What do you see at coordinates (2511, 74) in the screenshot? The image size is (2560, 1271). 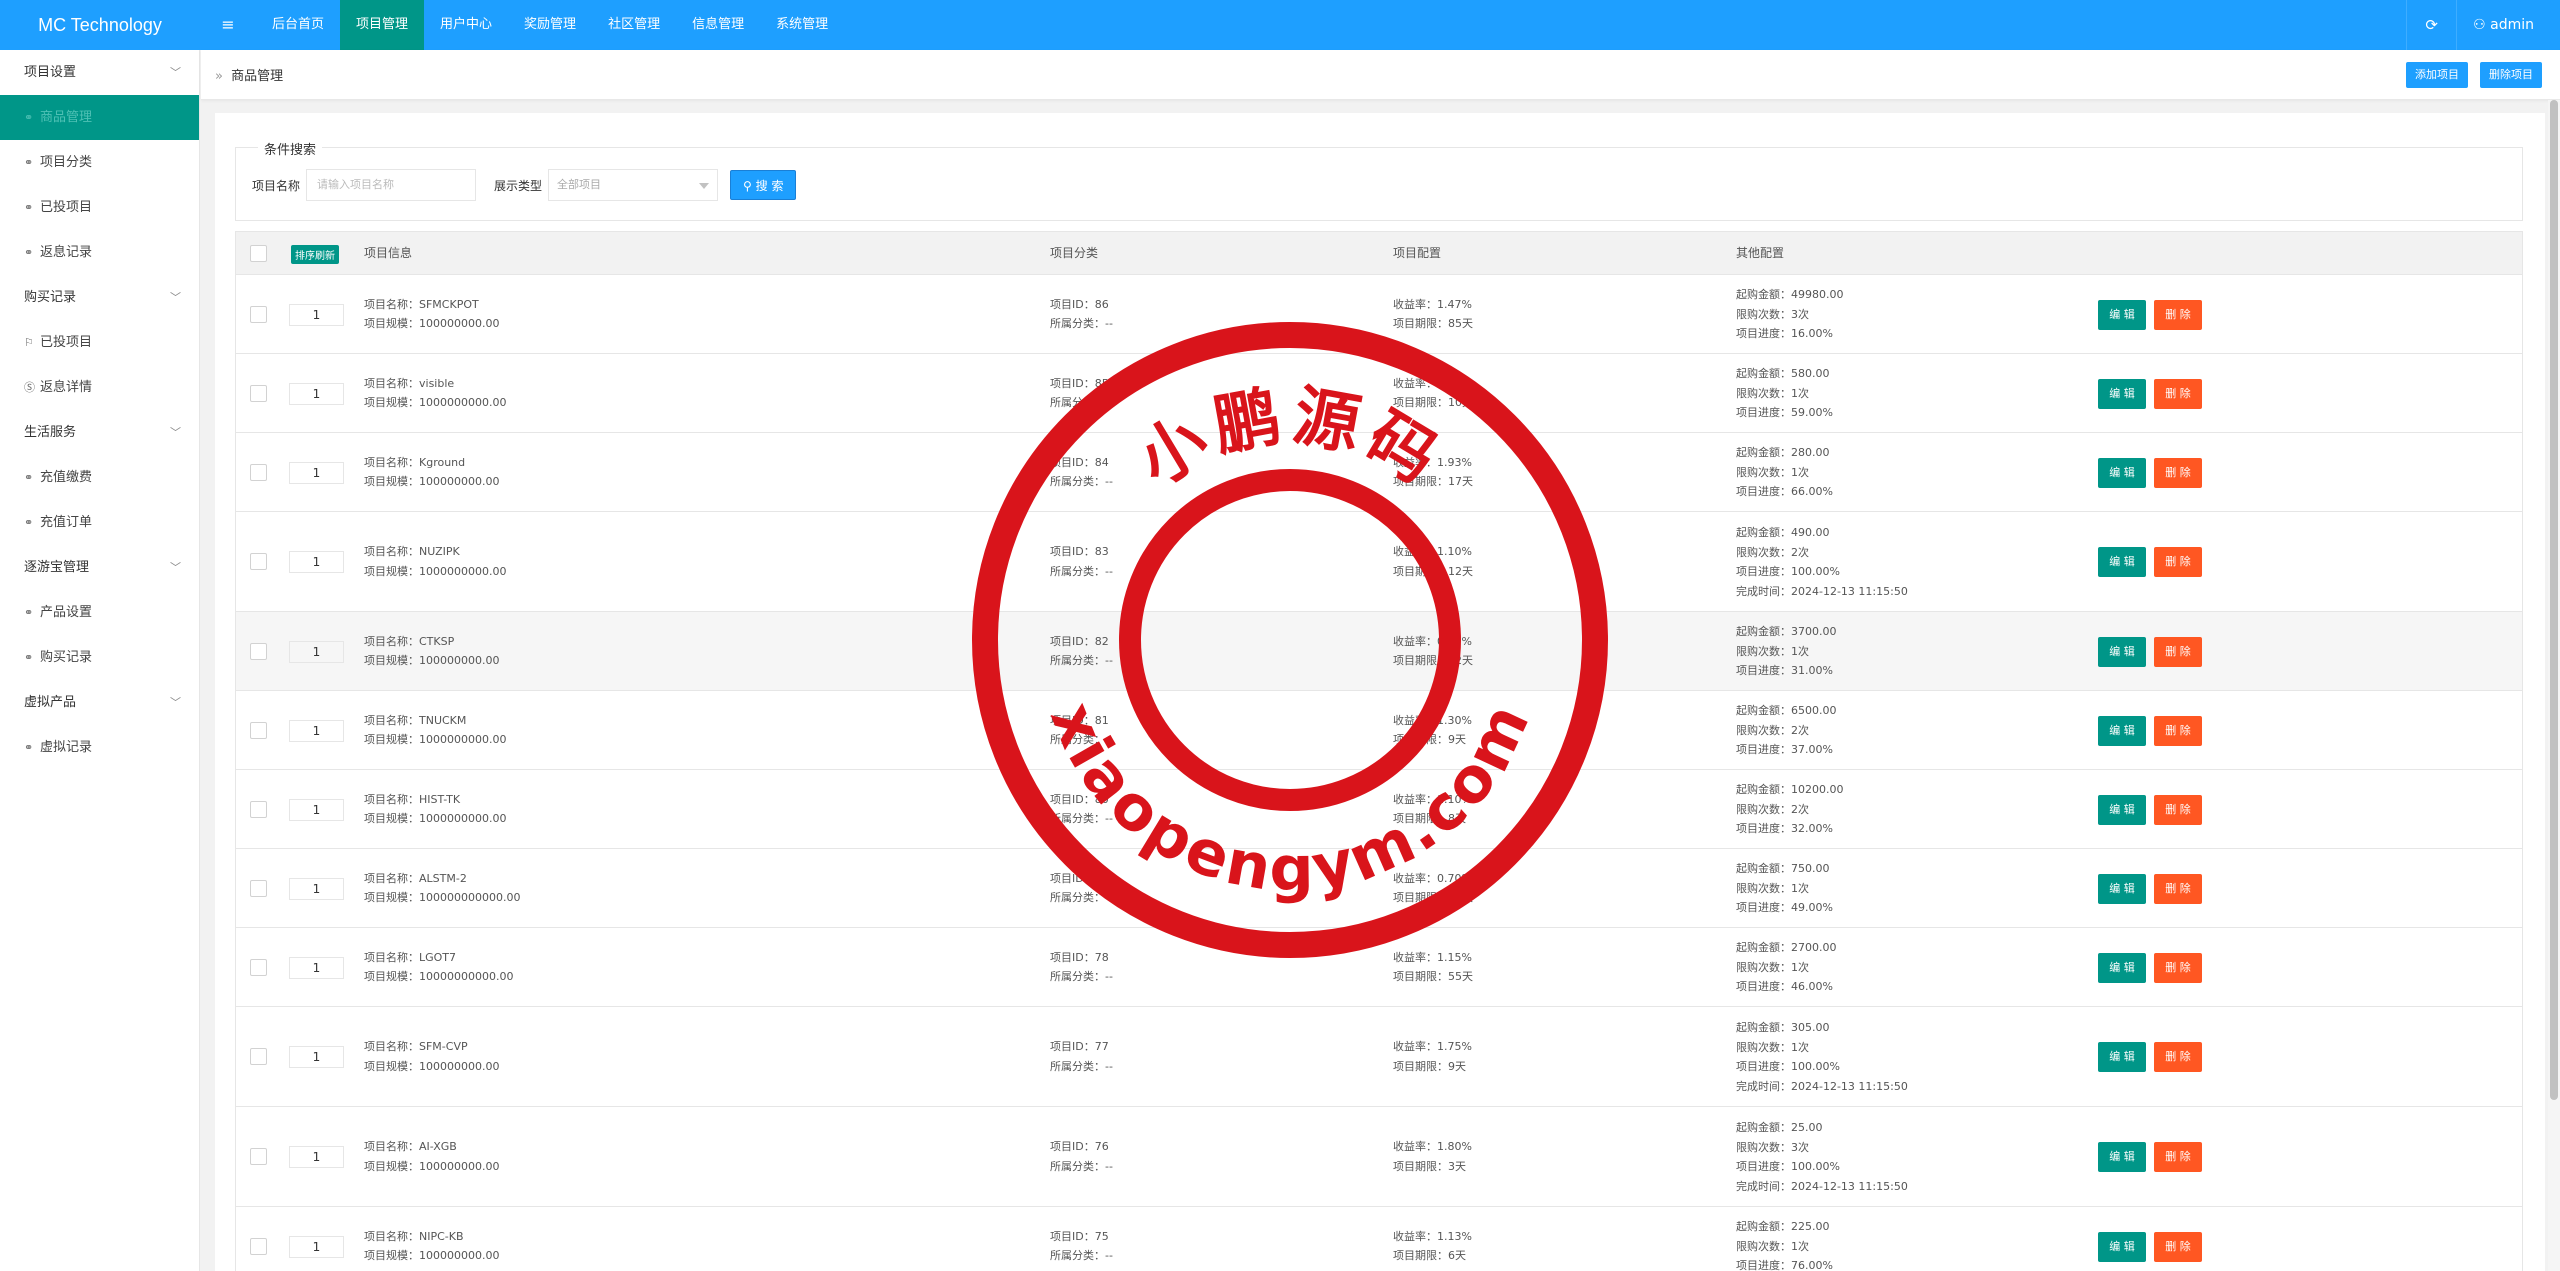 I see `delete-project-button: 删除项目` at bounding box center [2511, 74].